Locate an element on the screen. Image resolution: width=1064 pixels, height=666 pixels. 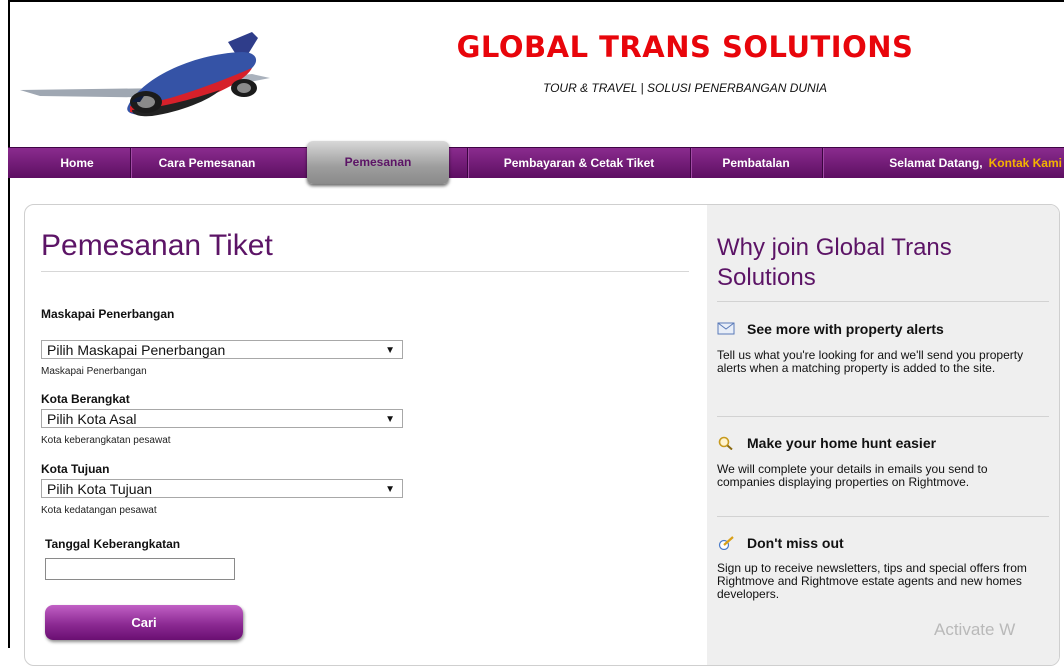
airplane-logo is located at coordinates (145, 74).